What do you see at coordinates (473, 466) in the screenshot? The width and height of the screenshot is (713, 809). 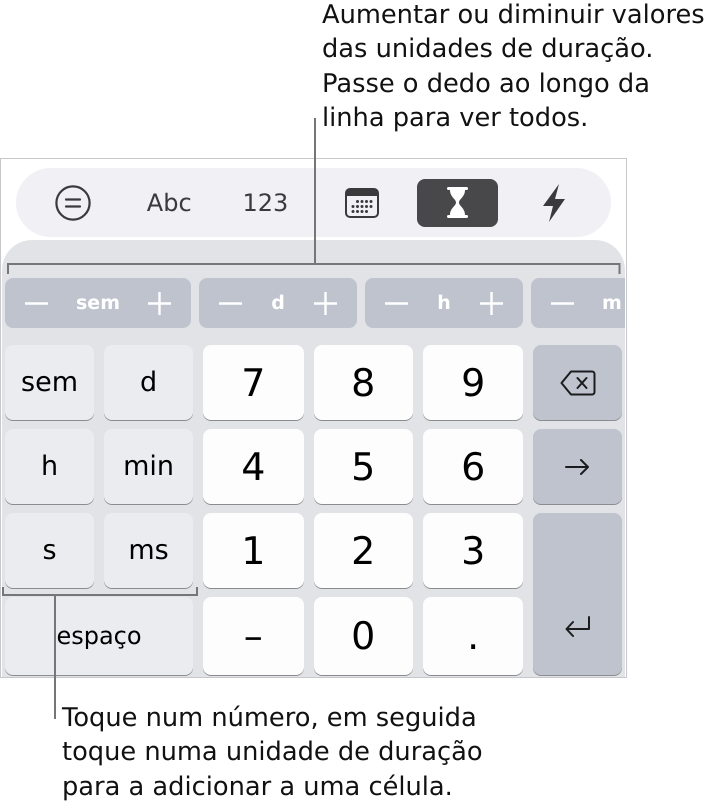 I see `digit-key: 6` at bounding box center [473, 466].